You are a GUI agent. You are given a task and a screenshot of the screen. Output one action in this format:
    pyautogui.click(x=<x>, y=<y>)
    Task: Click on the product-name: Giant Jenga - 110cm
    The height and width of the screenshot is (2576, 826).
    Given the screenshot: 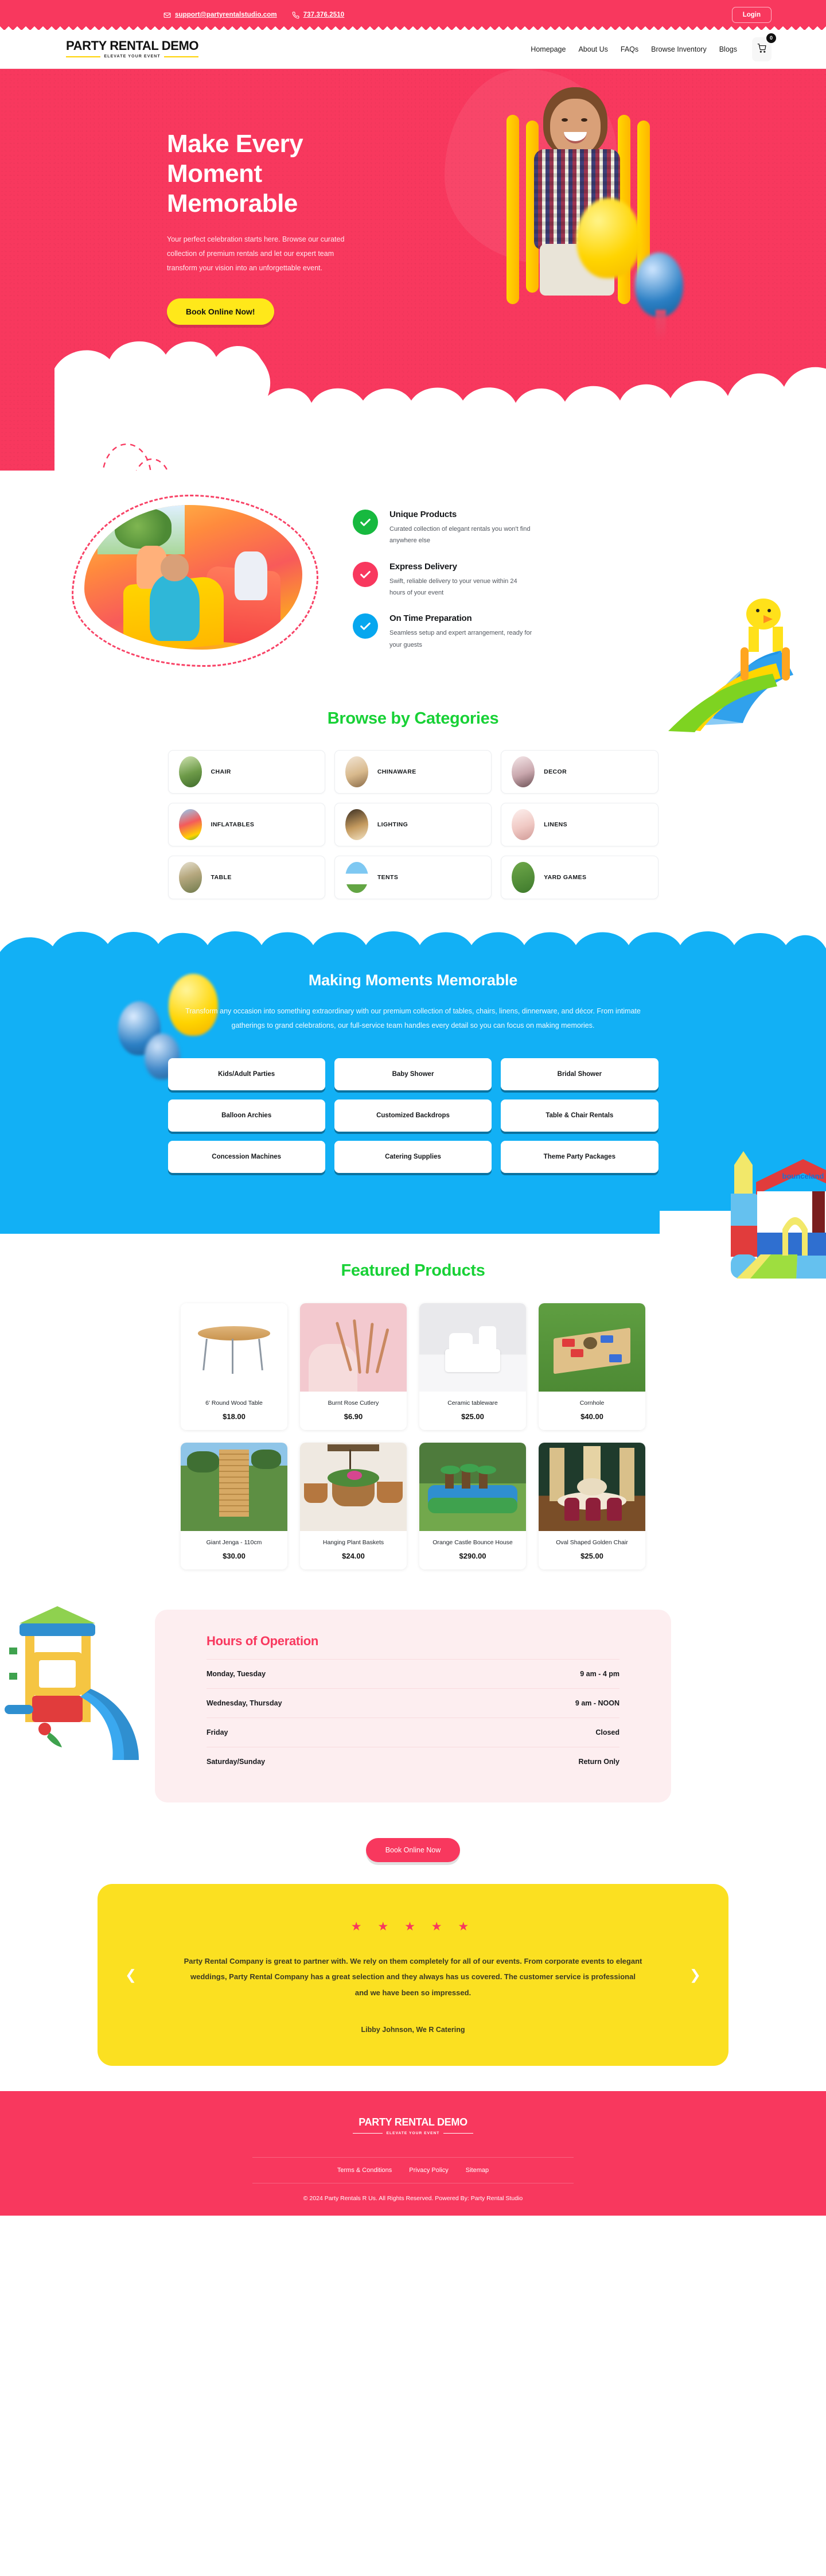 What is the action you would take?
    pyautogui.click(x=234, y=1543)
    